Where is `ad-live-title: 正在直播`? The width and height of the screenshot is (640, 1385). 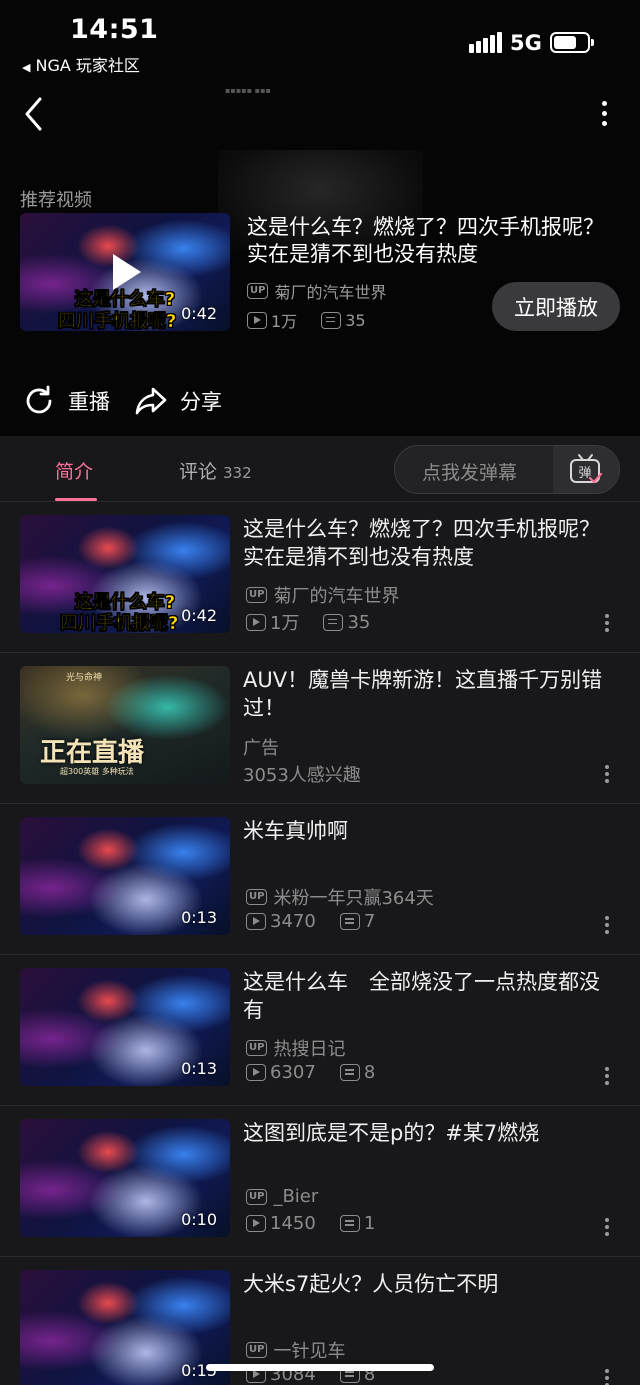 ad-live-title: 正在直播 is located at coordinates (92, 753).